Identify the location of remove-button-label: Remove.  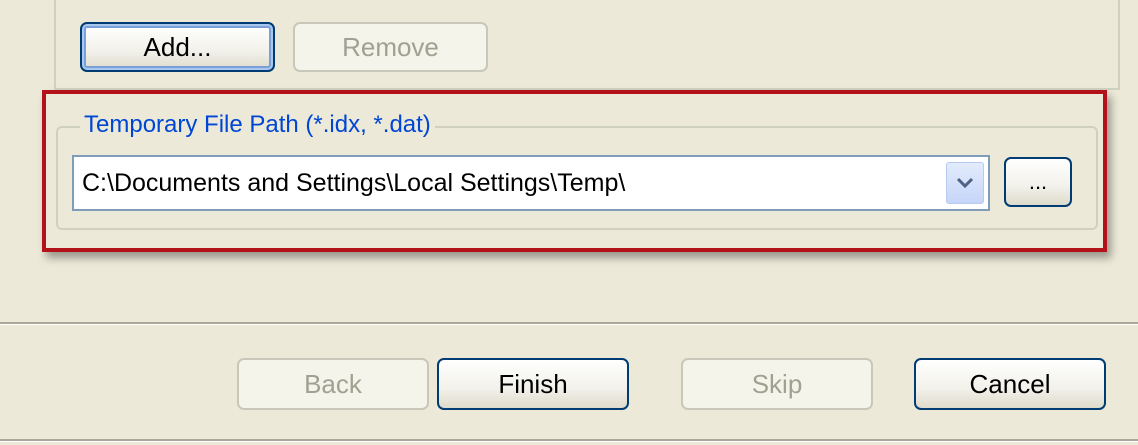
(390, 47).